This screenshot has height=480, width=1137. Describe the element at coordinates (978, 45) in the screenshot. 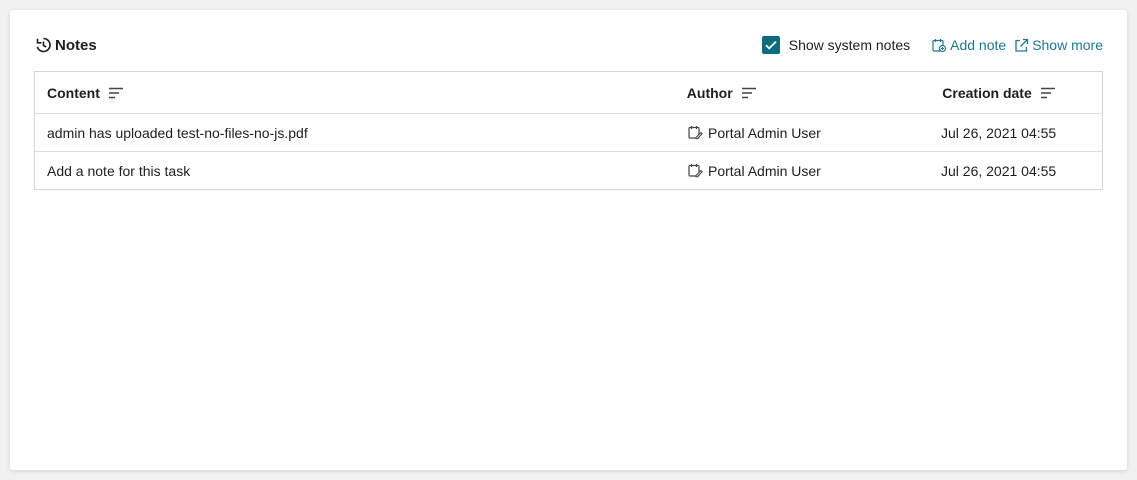

I see `add-note-label: Add note` at that location.